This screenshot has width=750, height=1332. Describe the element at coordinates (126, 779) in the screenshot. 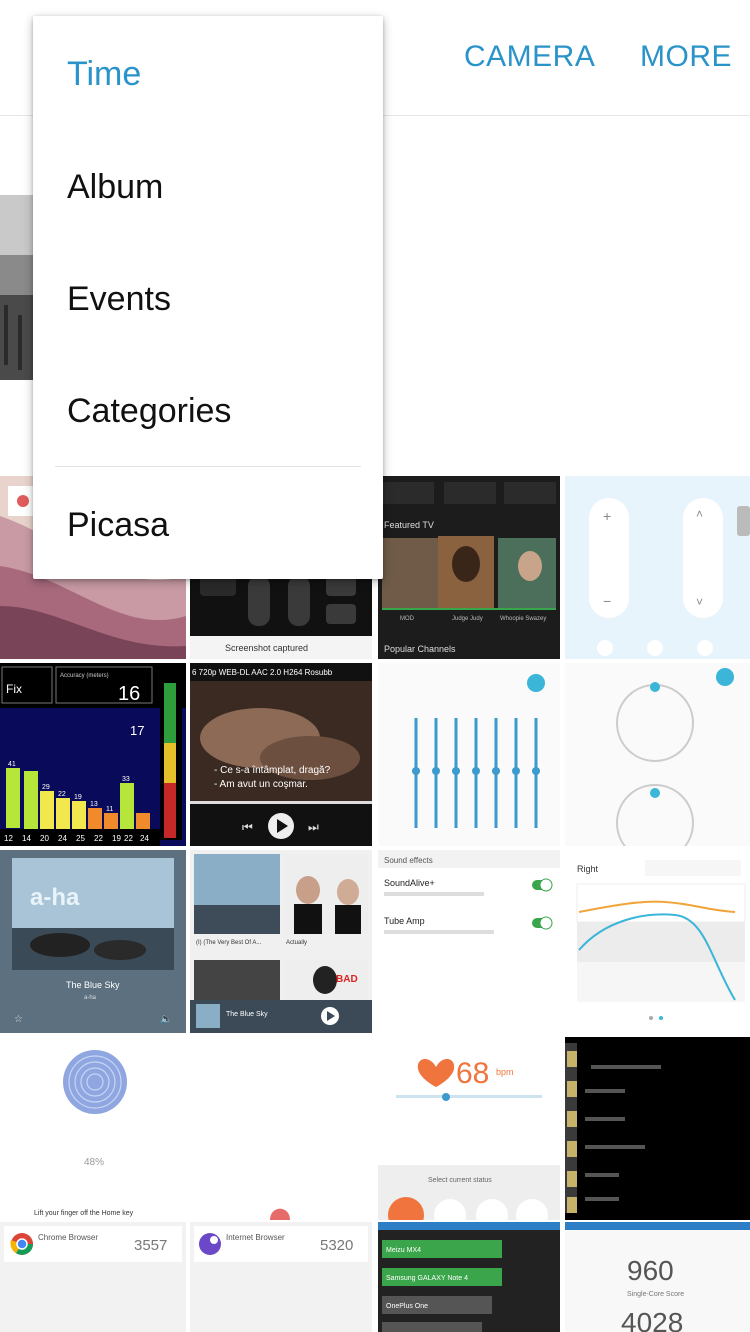

I see `signal-bar-value-7: 33` at that location.